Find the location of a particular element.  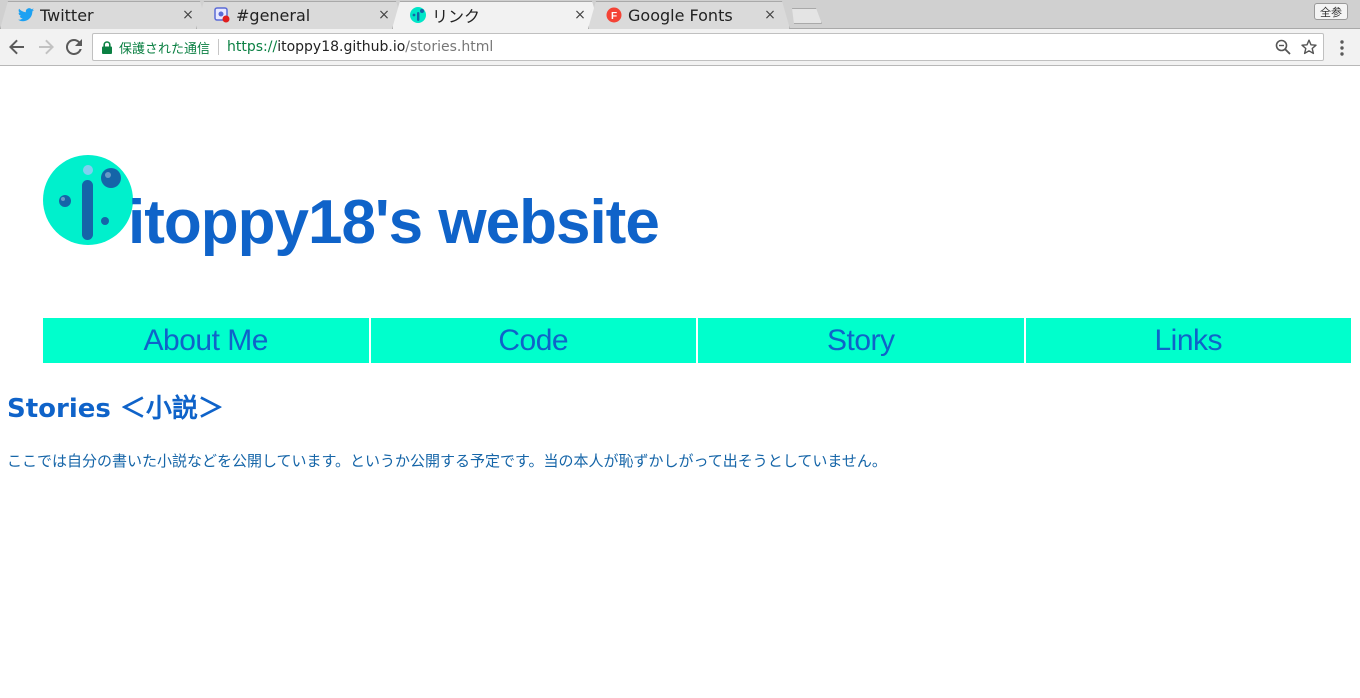

menu-kebab-icon is located at coordinates (1342, 48).